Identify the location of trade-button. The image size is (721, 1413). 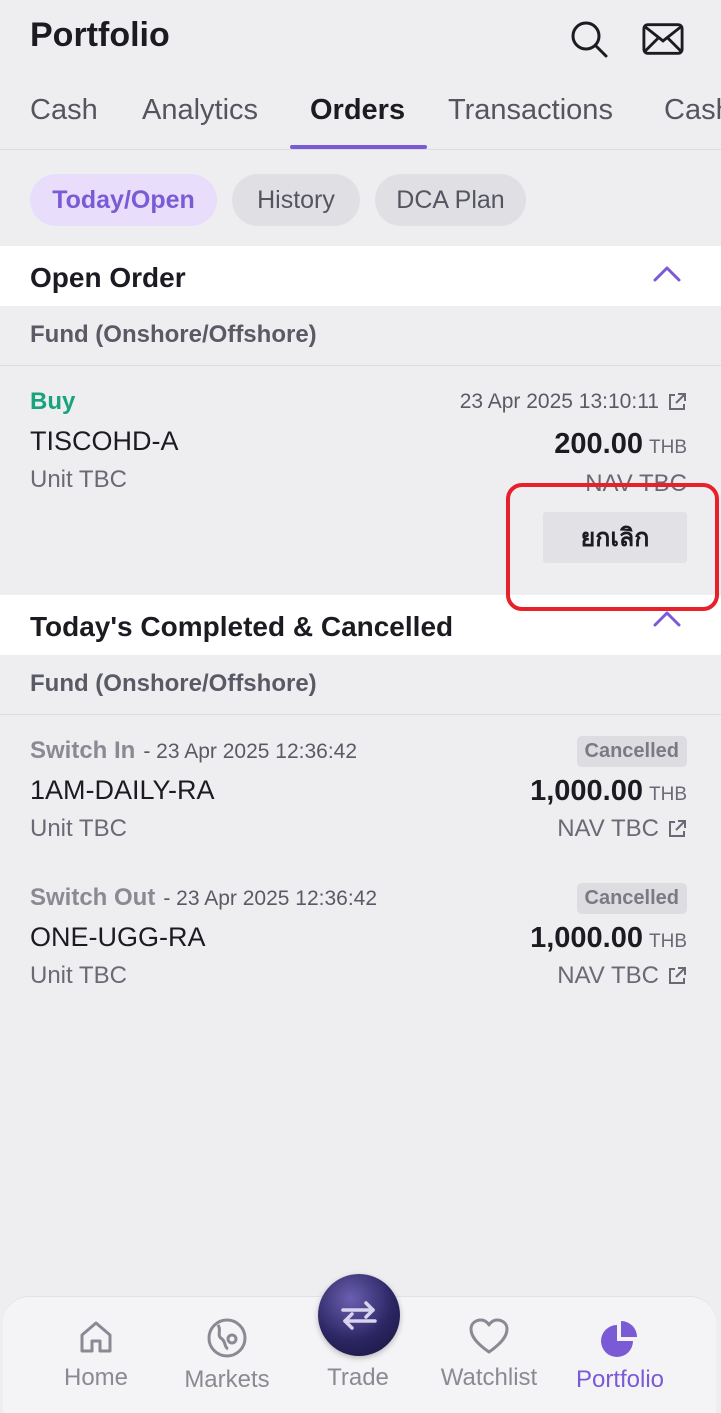
(359, 1315).